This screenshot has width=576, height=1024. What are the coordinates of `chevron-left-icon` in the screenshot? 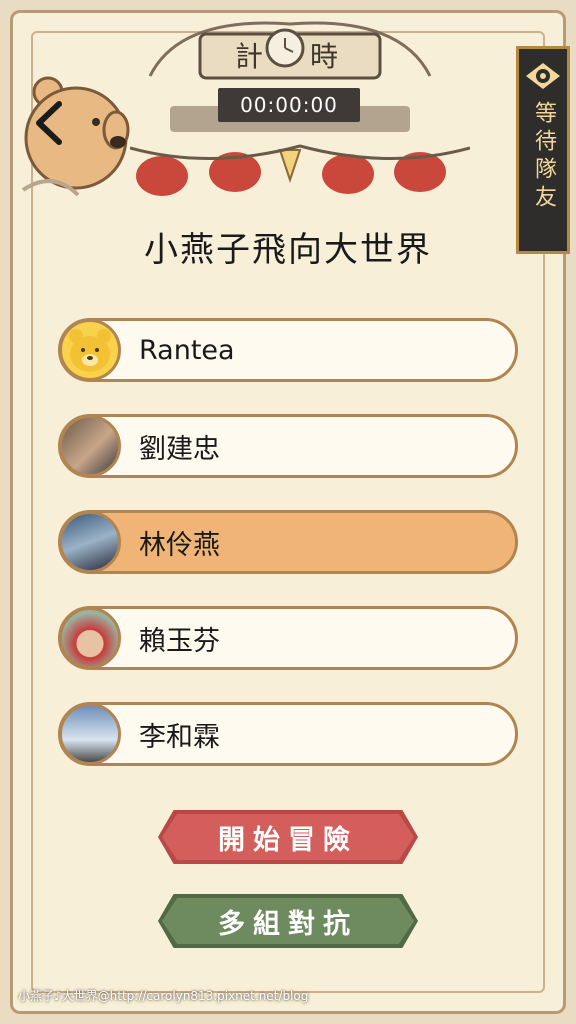 It's located at (49, 123).